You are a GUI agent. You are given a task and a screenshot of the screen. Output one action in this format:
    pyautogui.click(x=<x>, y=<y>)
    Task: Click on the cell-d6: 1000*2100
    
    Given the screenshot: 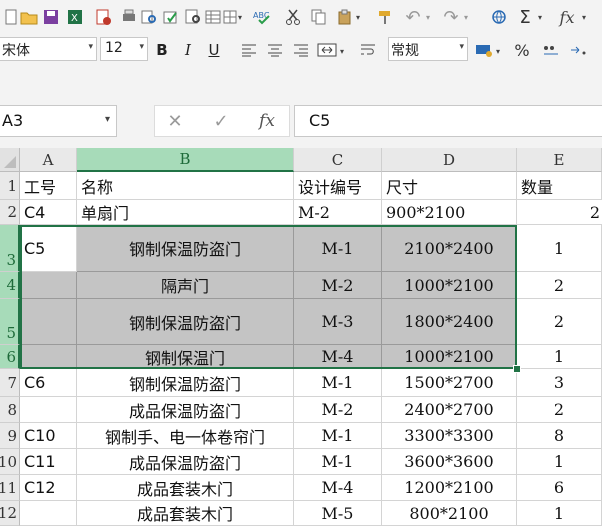 What is the action you would take?
    pyautogui.click(x=449, y=357)
    